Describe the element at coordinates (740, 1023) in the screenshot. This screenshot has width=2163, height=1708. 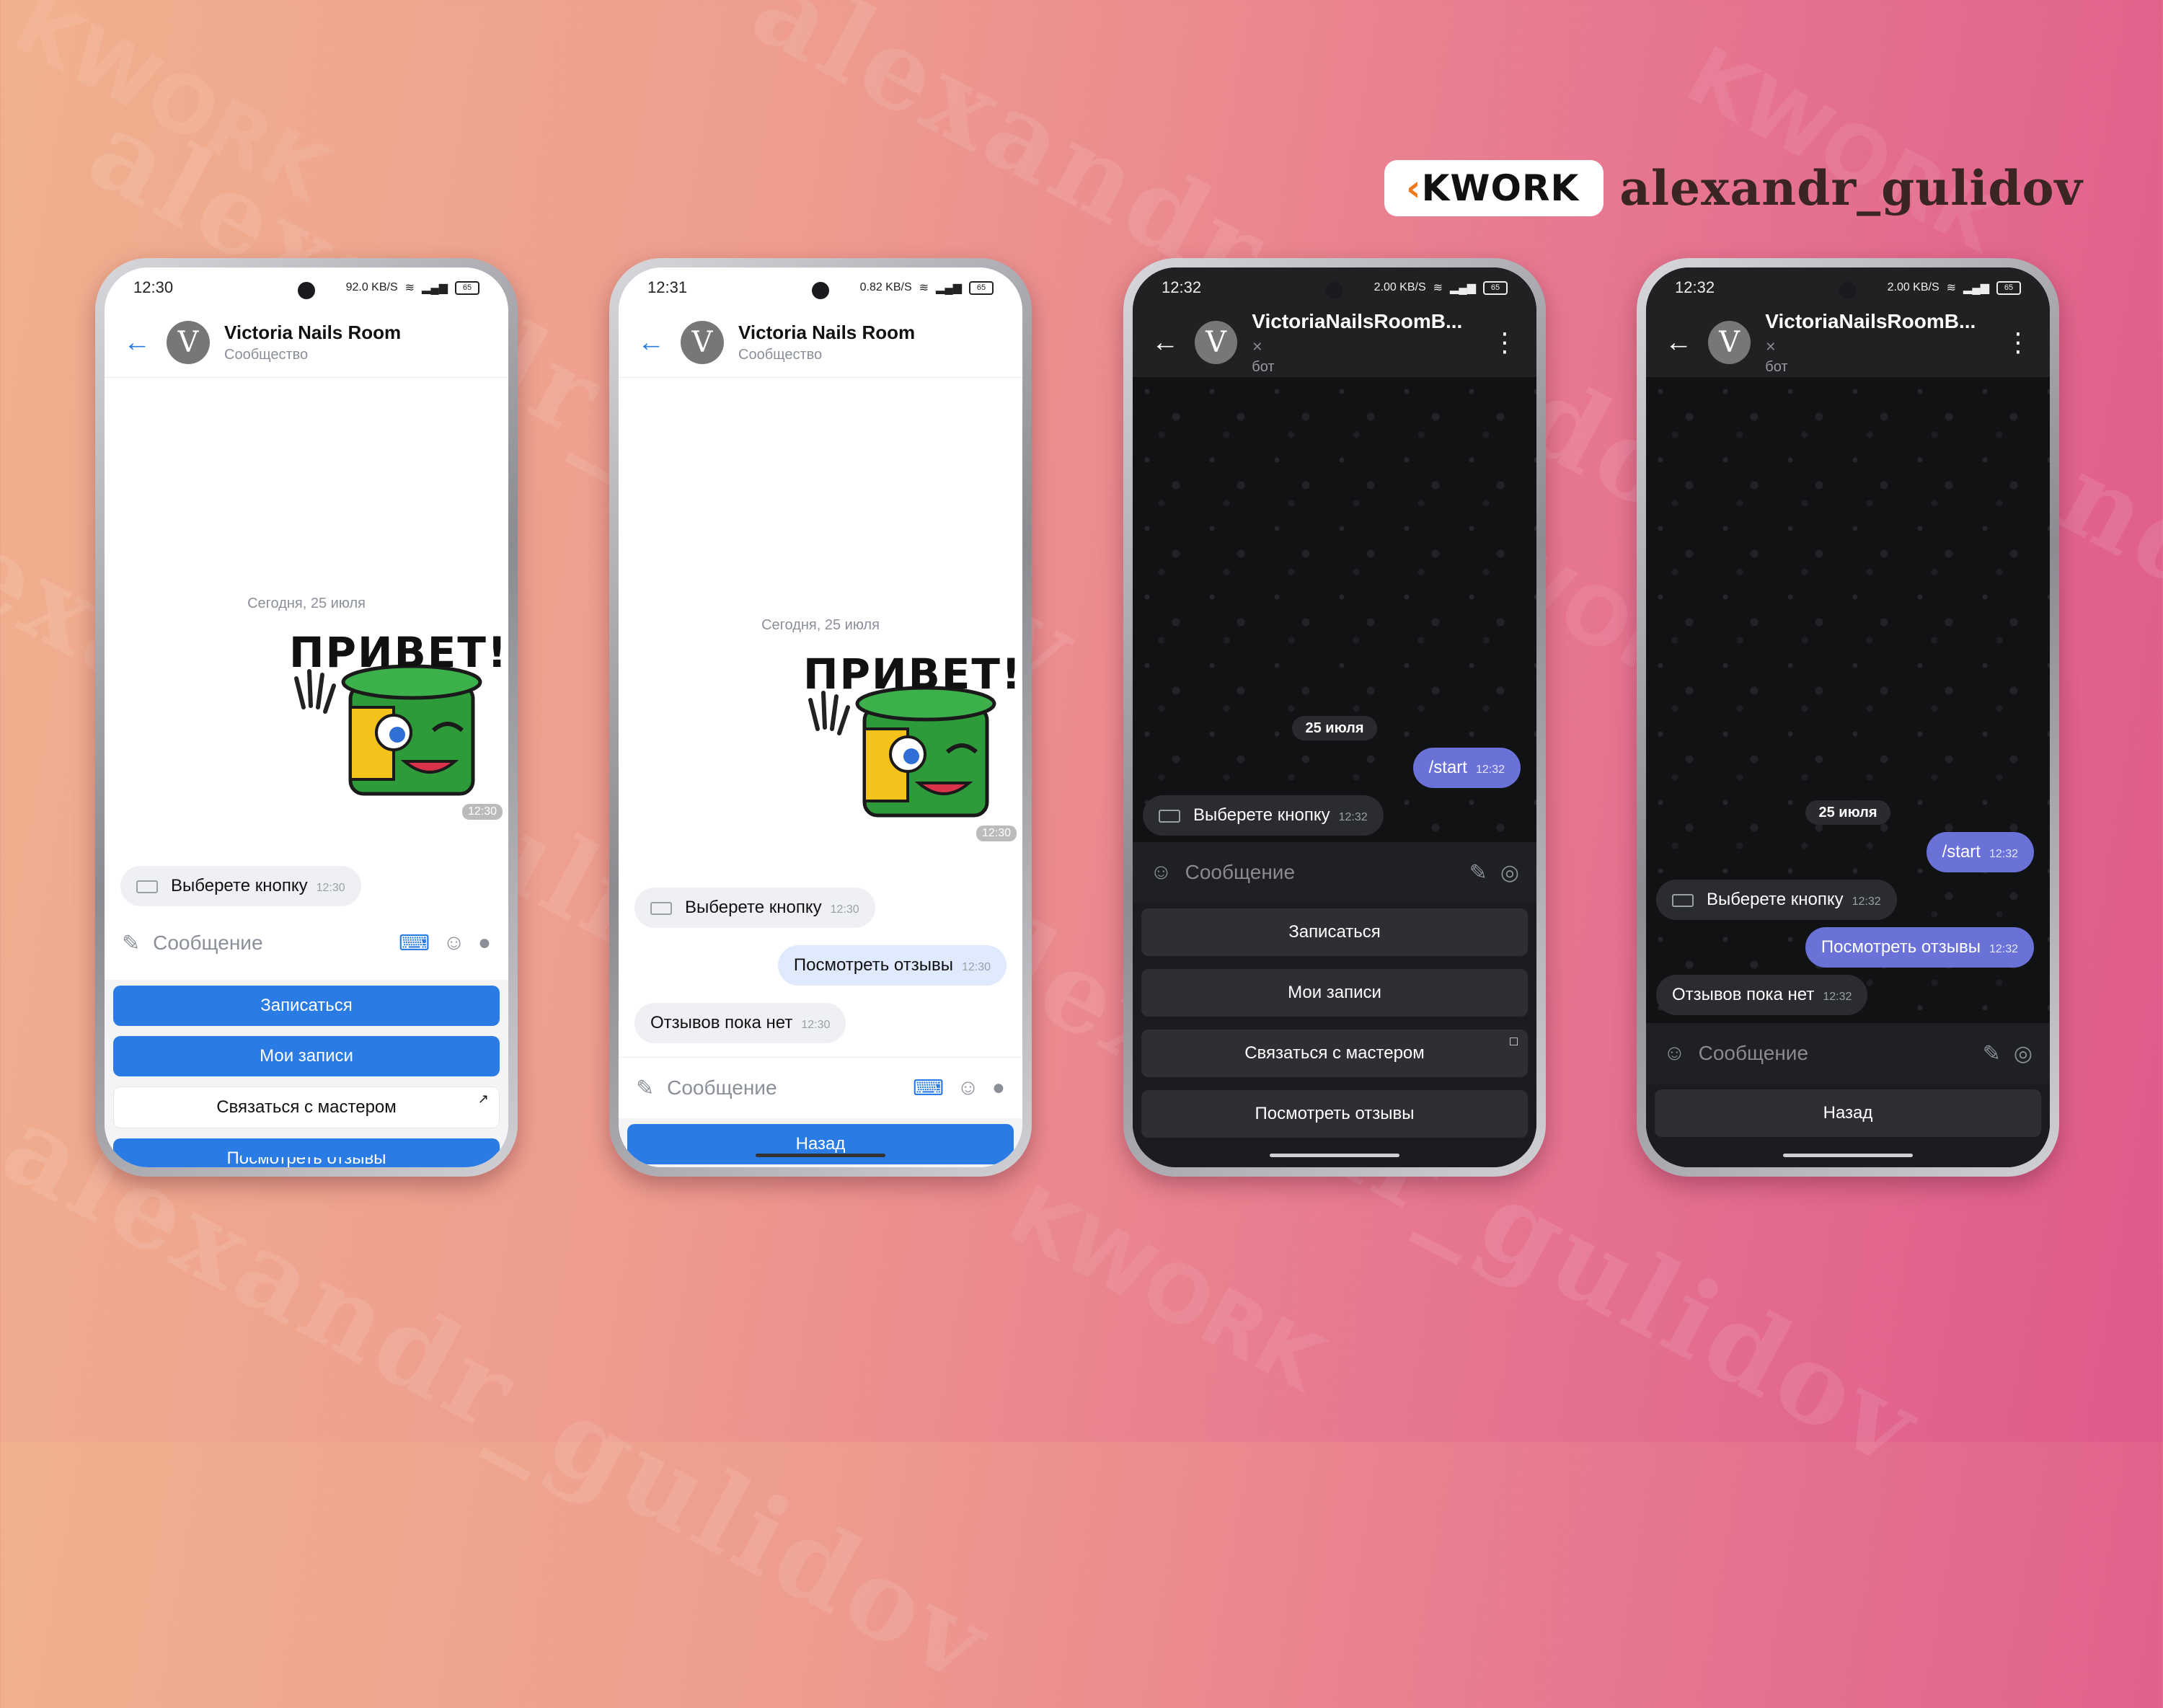
I see `message-bubble-incoming: Отзывов пока нет 12:30` at that location.